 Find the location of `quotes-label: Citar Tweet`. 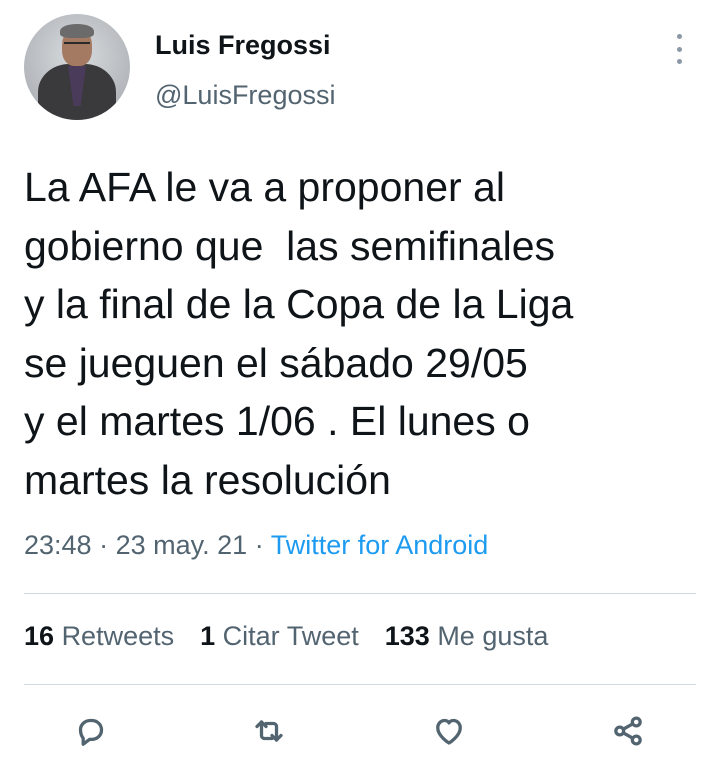

quotes-label: Citar Tweet is located at coordinates (290, 636).